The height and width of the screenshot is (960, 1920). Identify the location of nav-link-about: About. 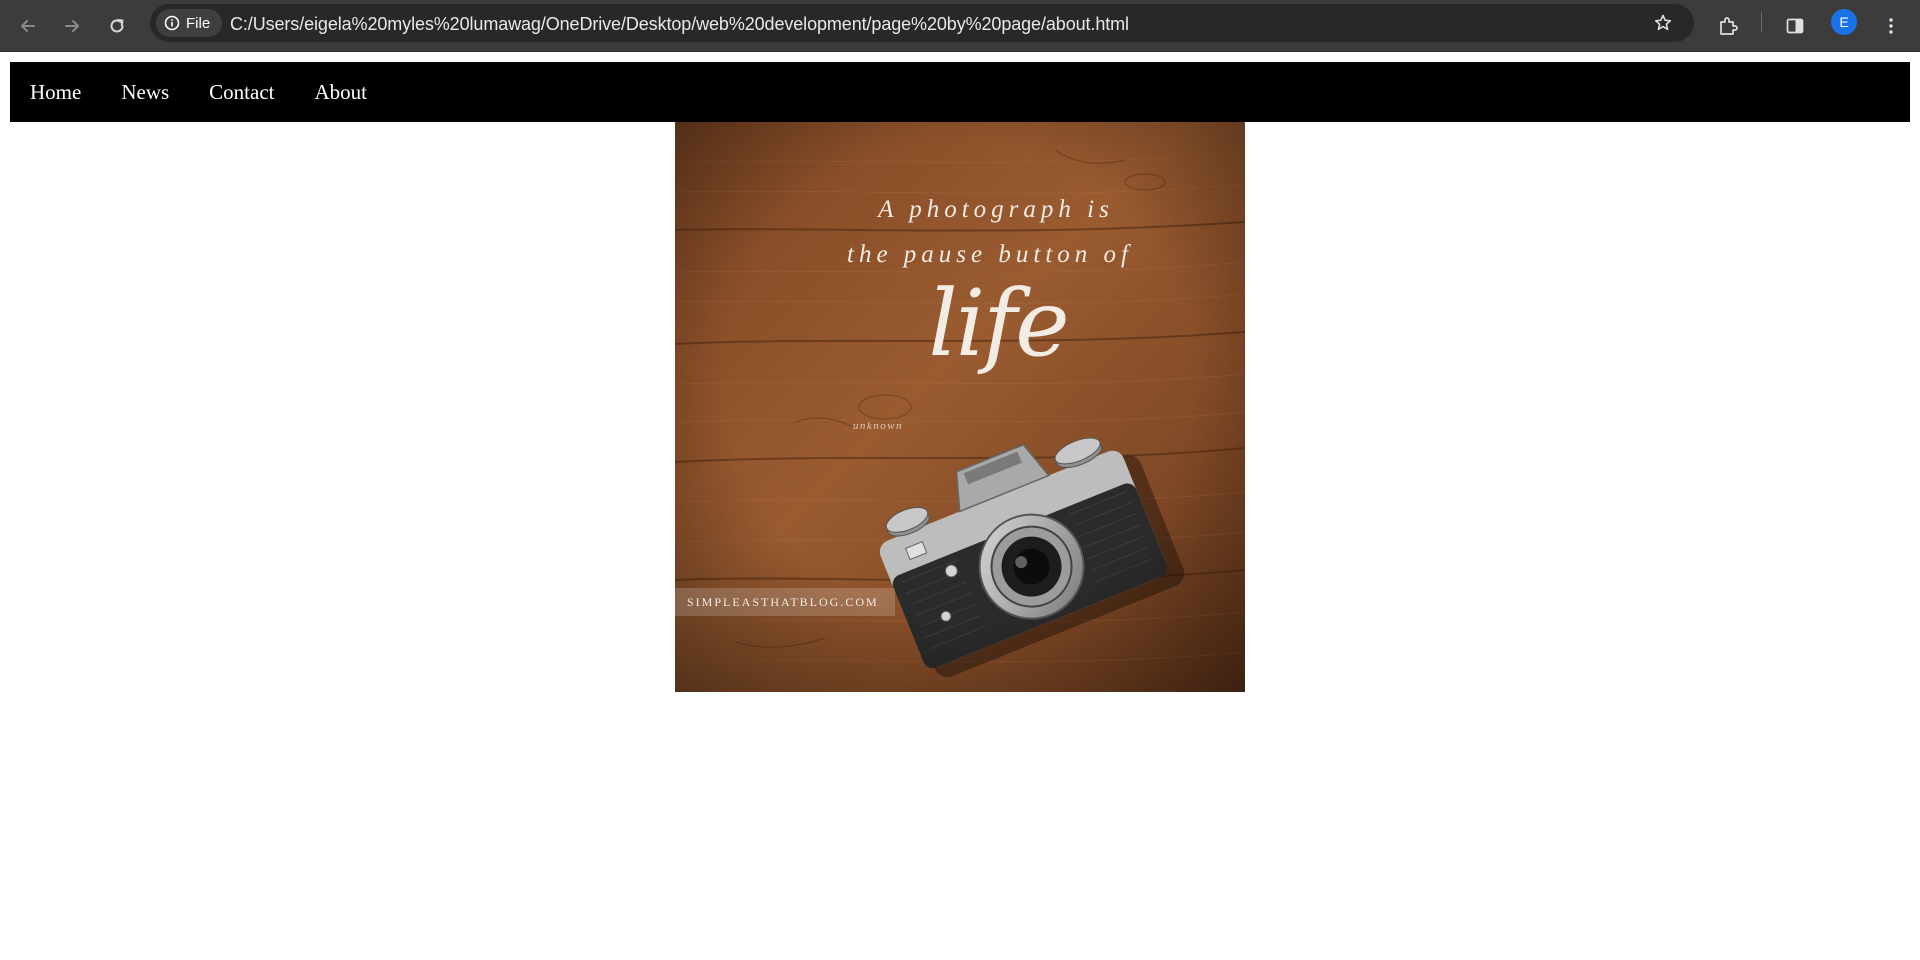
(340, 92).